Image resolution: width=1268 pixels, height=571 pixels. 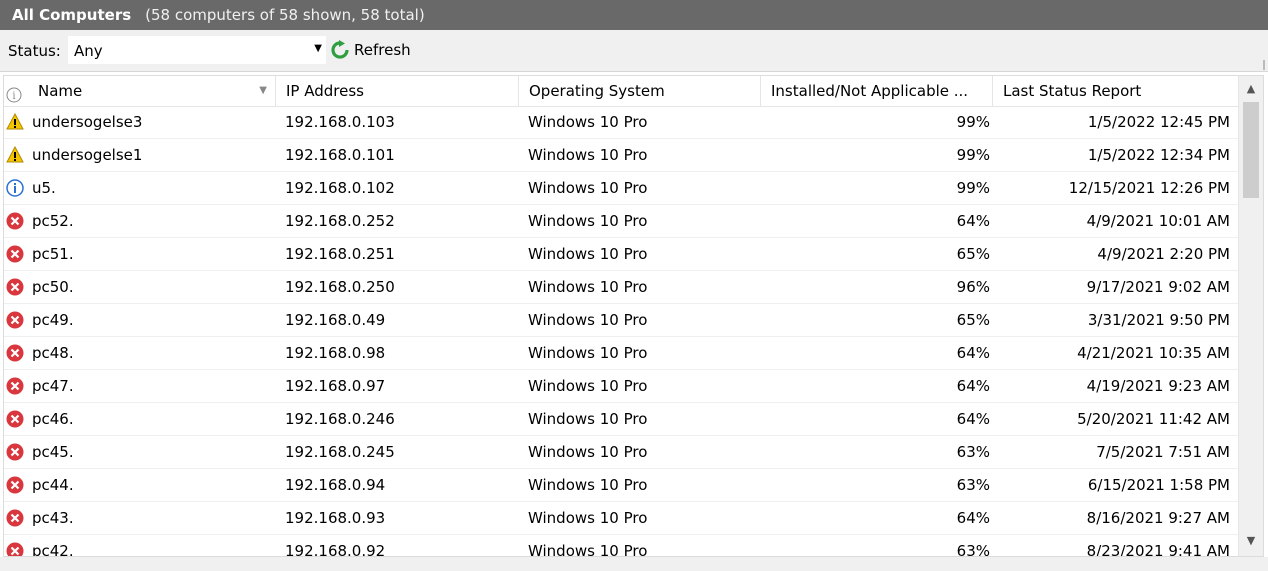 I want to click on installed-percent: 96%, so click(x=973, y=287).